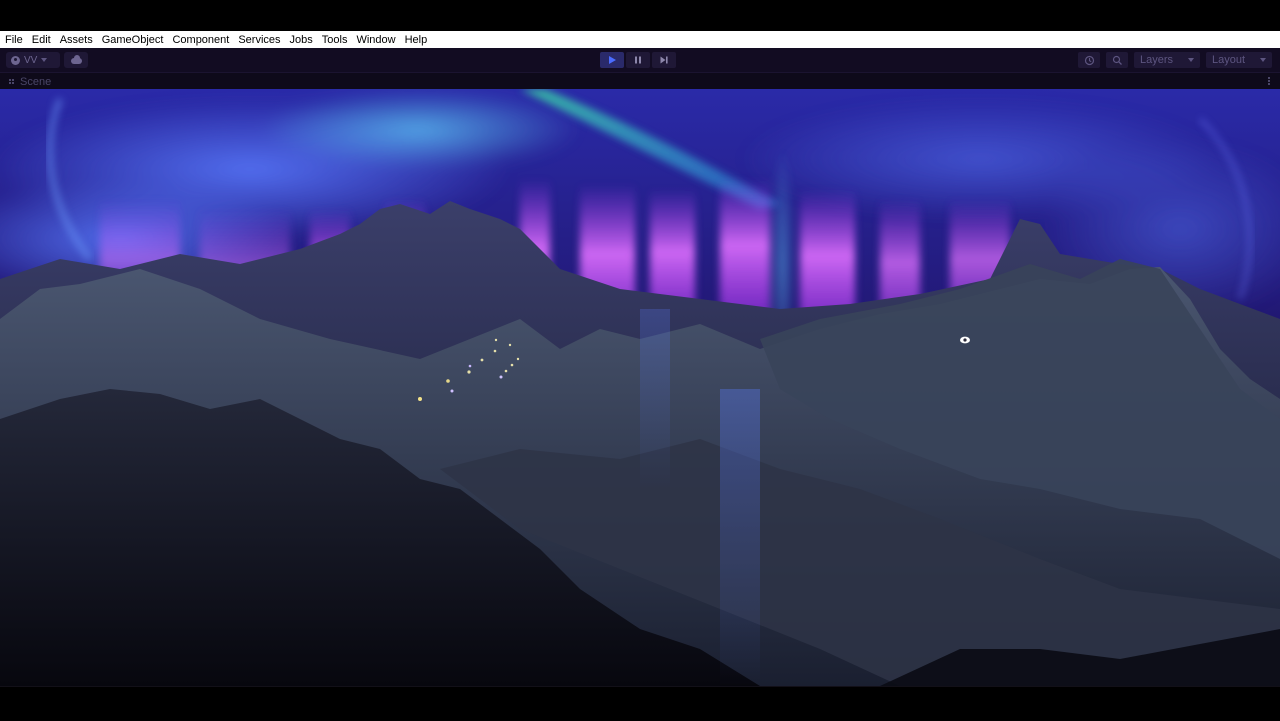 This screenshot has height=721, width=1280. I want to click on grid-icon, so click(12, 81).